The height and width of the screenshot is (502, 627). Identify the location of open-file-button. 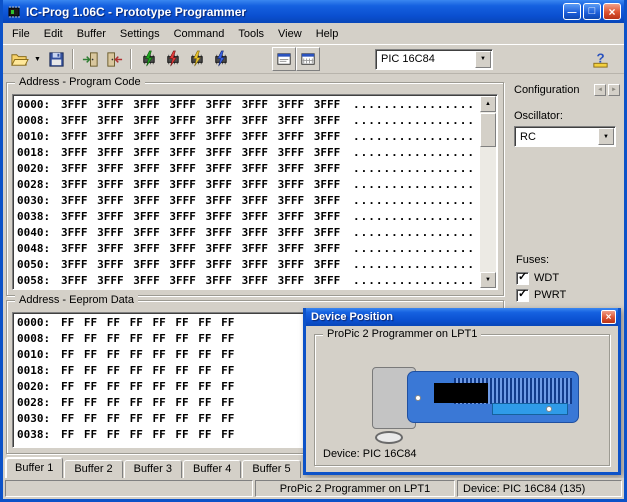
(19, 59).